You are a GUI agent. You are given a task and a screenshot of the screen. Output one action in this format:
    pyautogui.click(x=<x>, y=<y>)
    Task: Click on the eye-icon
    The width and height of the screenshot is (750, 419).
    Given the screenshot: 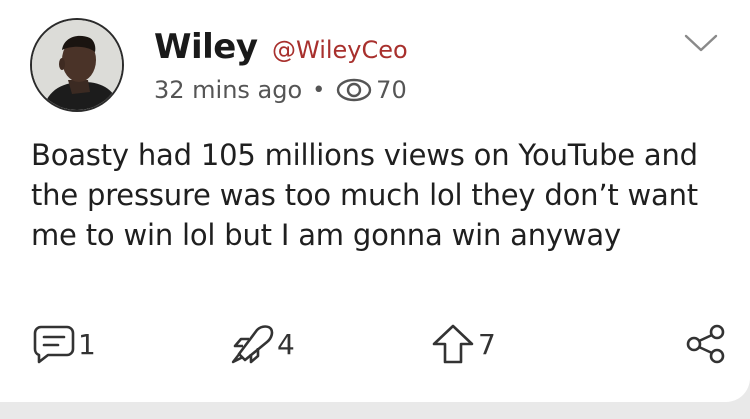 What is the action you would take?
    pyautogui.click(x=354, y=90)
    